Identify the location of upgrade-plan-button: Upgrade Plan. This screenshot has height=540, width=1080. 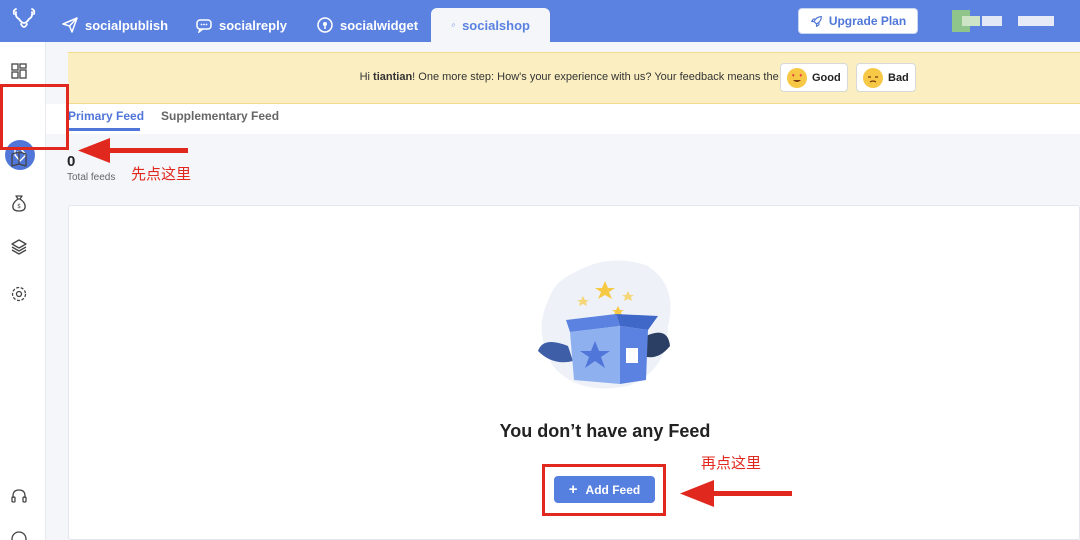
(858, 21).